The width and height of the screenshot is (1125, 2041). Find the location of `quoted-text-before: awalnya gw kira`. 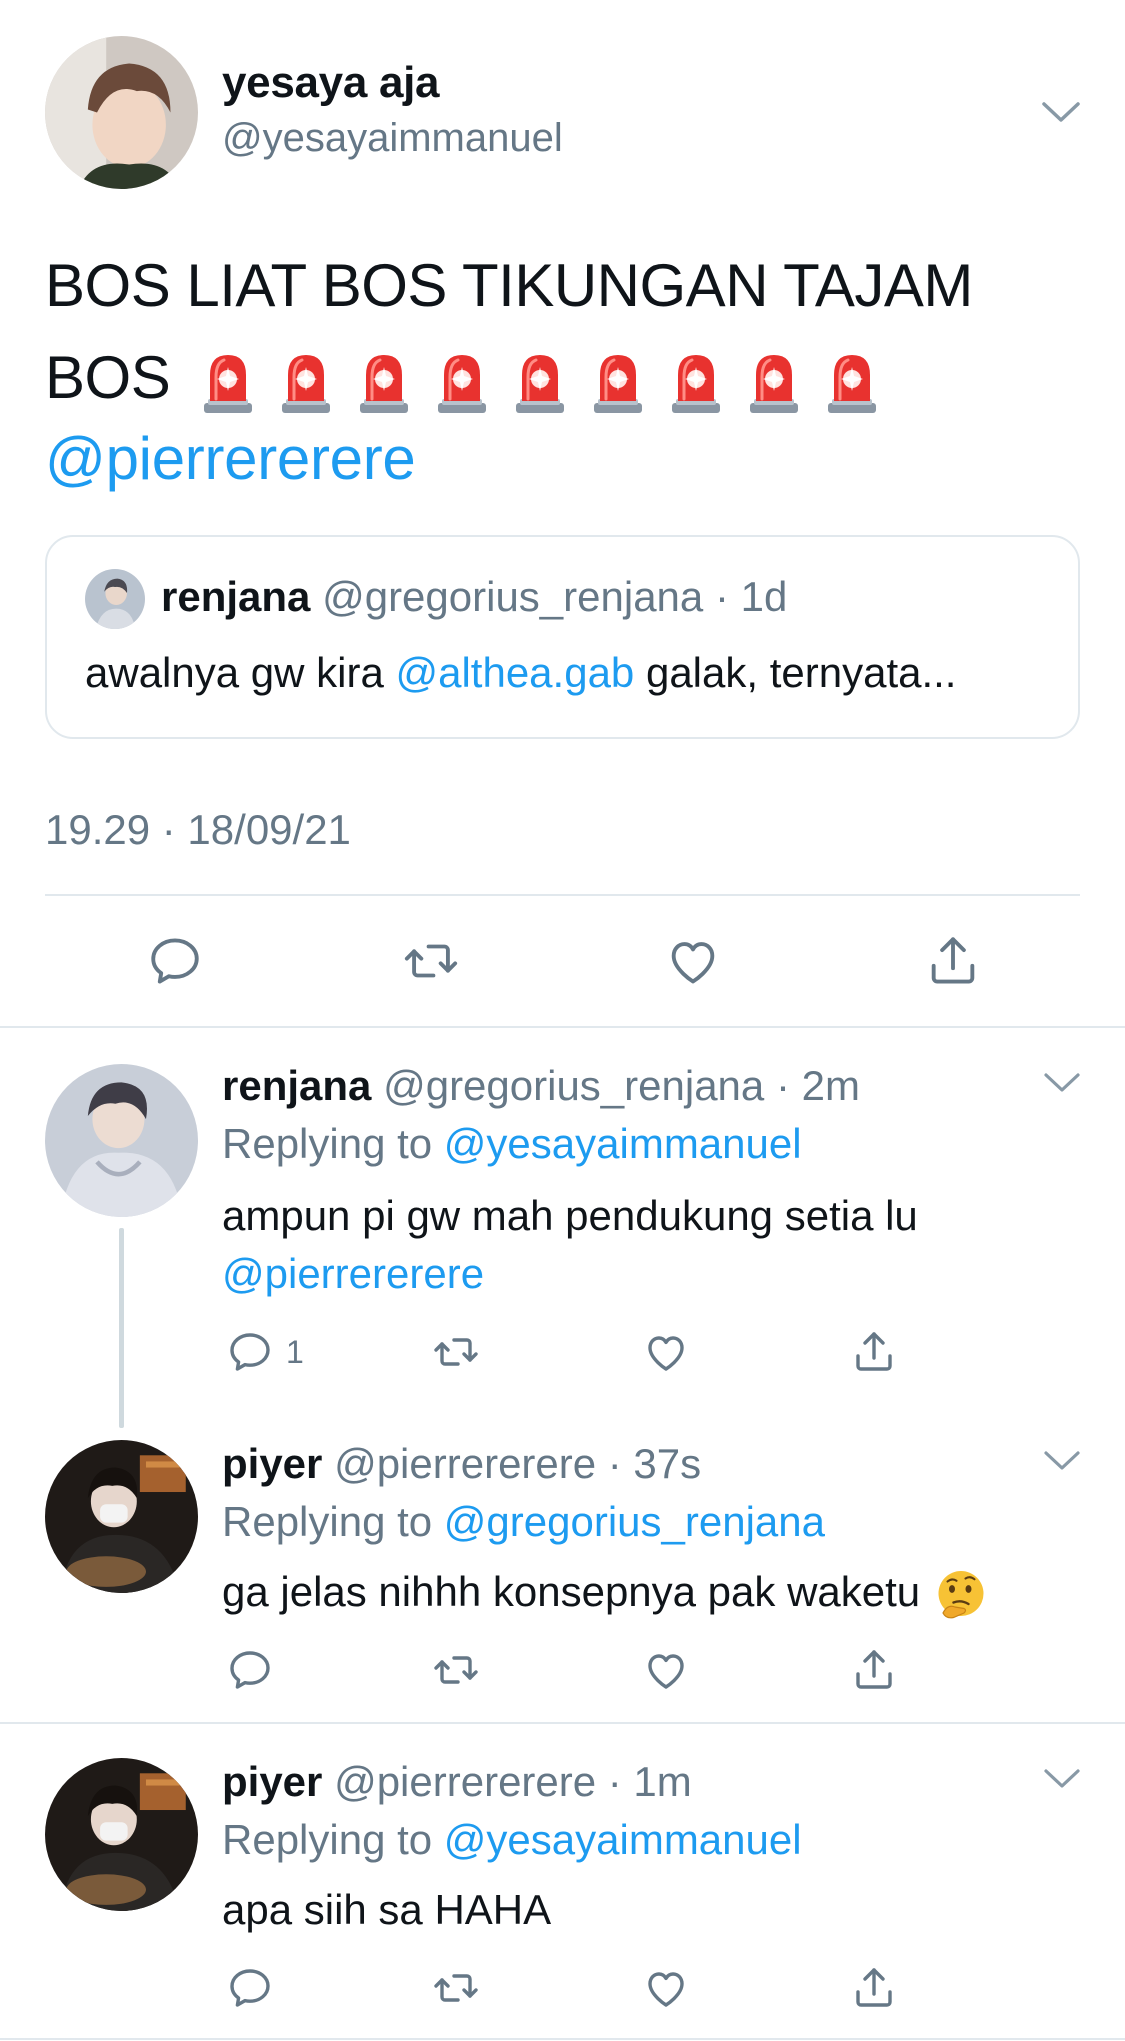

quoted-text-before: awalnya gw kira is located at coordinates (240, 672).